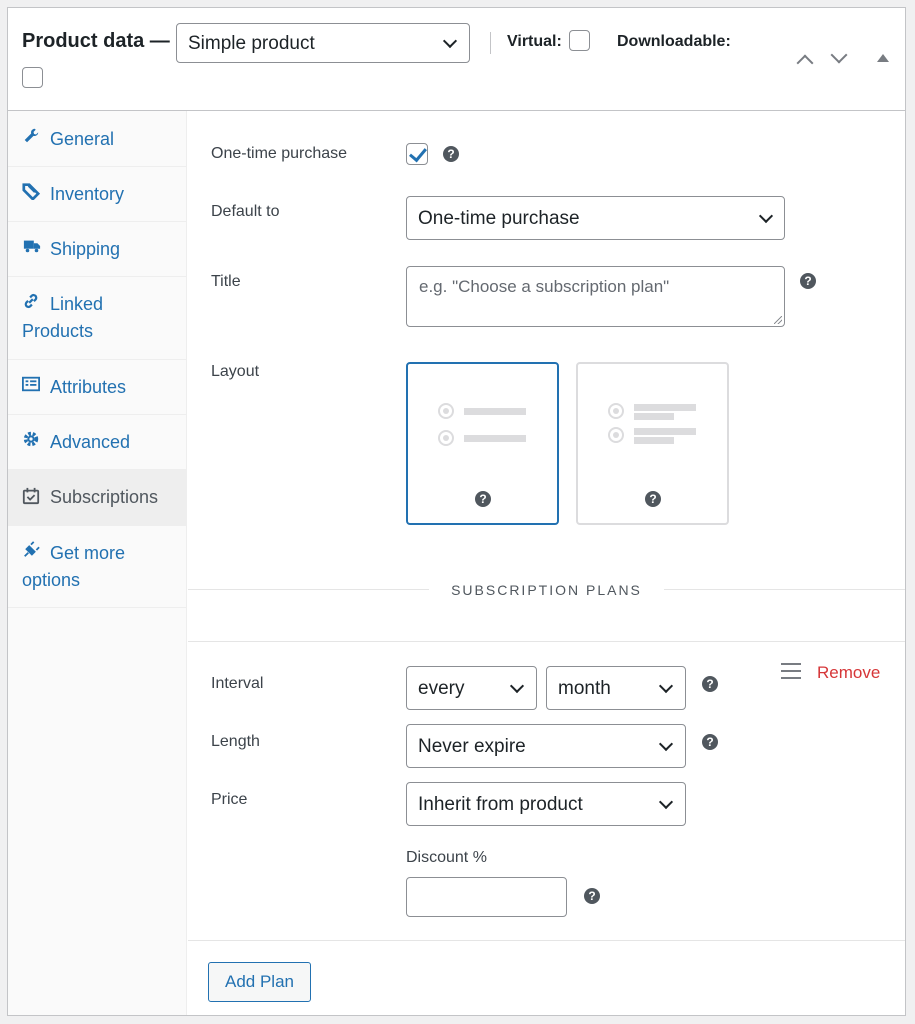 This screenshot has height=1024, width=915. I want to click on tab-advanced-label: Advanced, so click(90, 442).